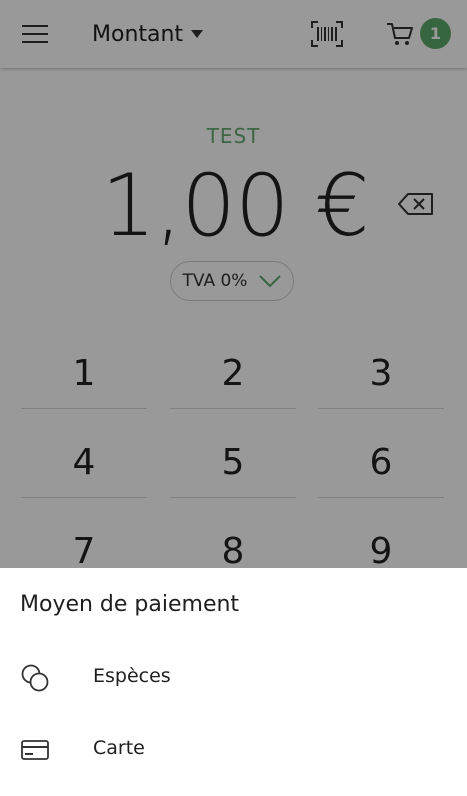 The image size is (467, 796). What do you see at coordinates (35, 750) in the screenshot?
I see `credit-card-icon` at bounding box center [35, 750].